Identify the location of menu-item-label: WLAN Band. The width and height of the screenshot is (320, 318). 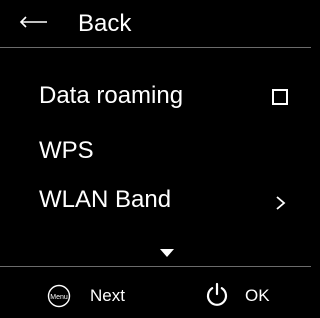
(105, 199).